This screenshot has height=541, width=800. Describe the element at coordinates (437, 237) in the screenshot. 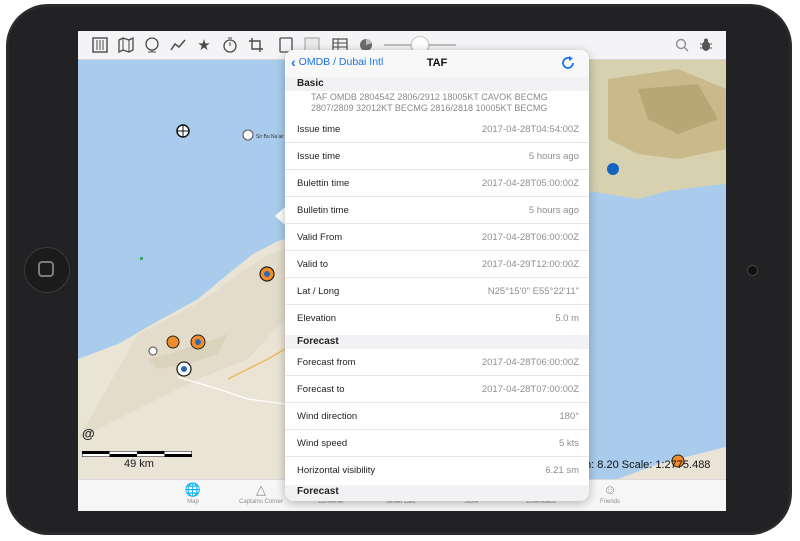

I see `row-valid-from: Valid From 2017-04-28T06:00:00Z` at that location.